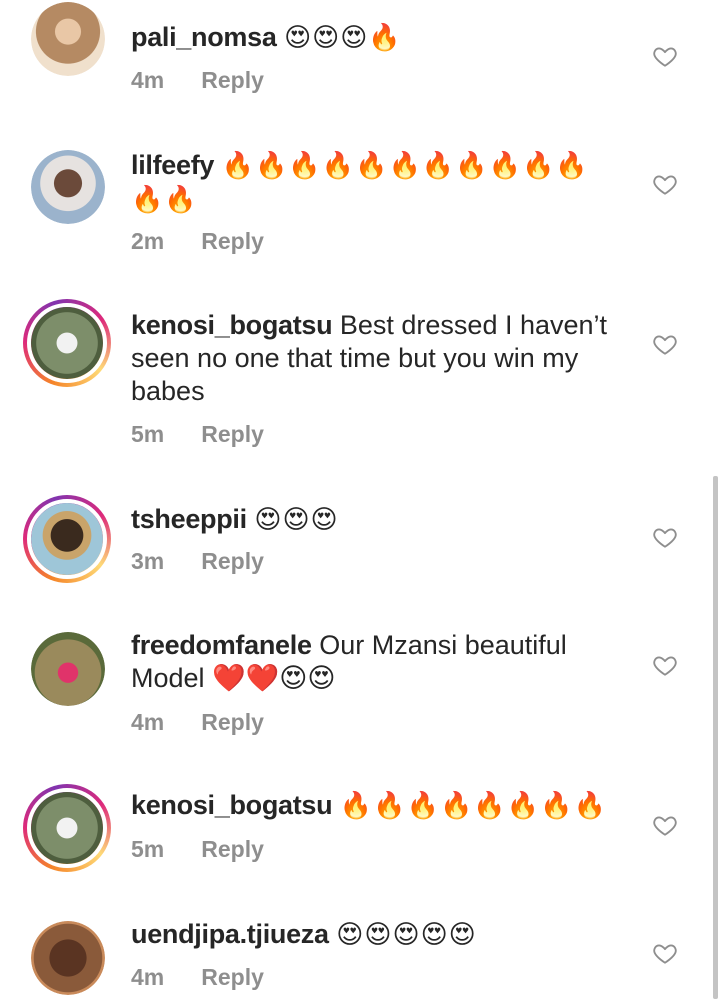 Image resolution: width=720 pixels, height=999 pixels. Describe the element at coordinates (148, 561) in the screenshot. I see `comment-timestamp: 3m` at that location.